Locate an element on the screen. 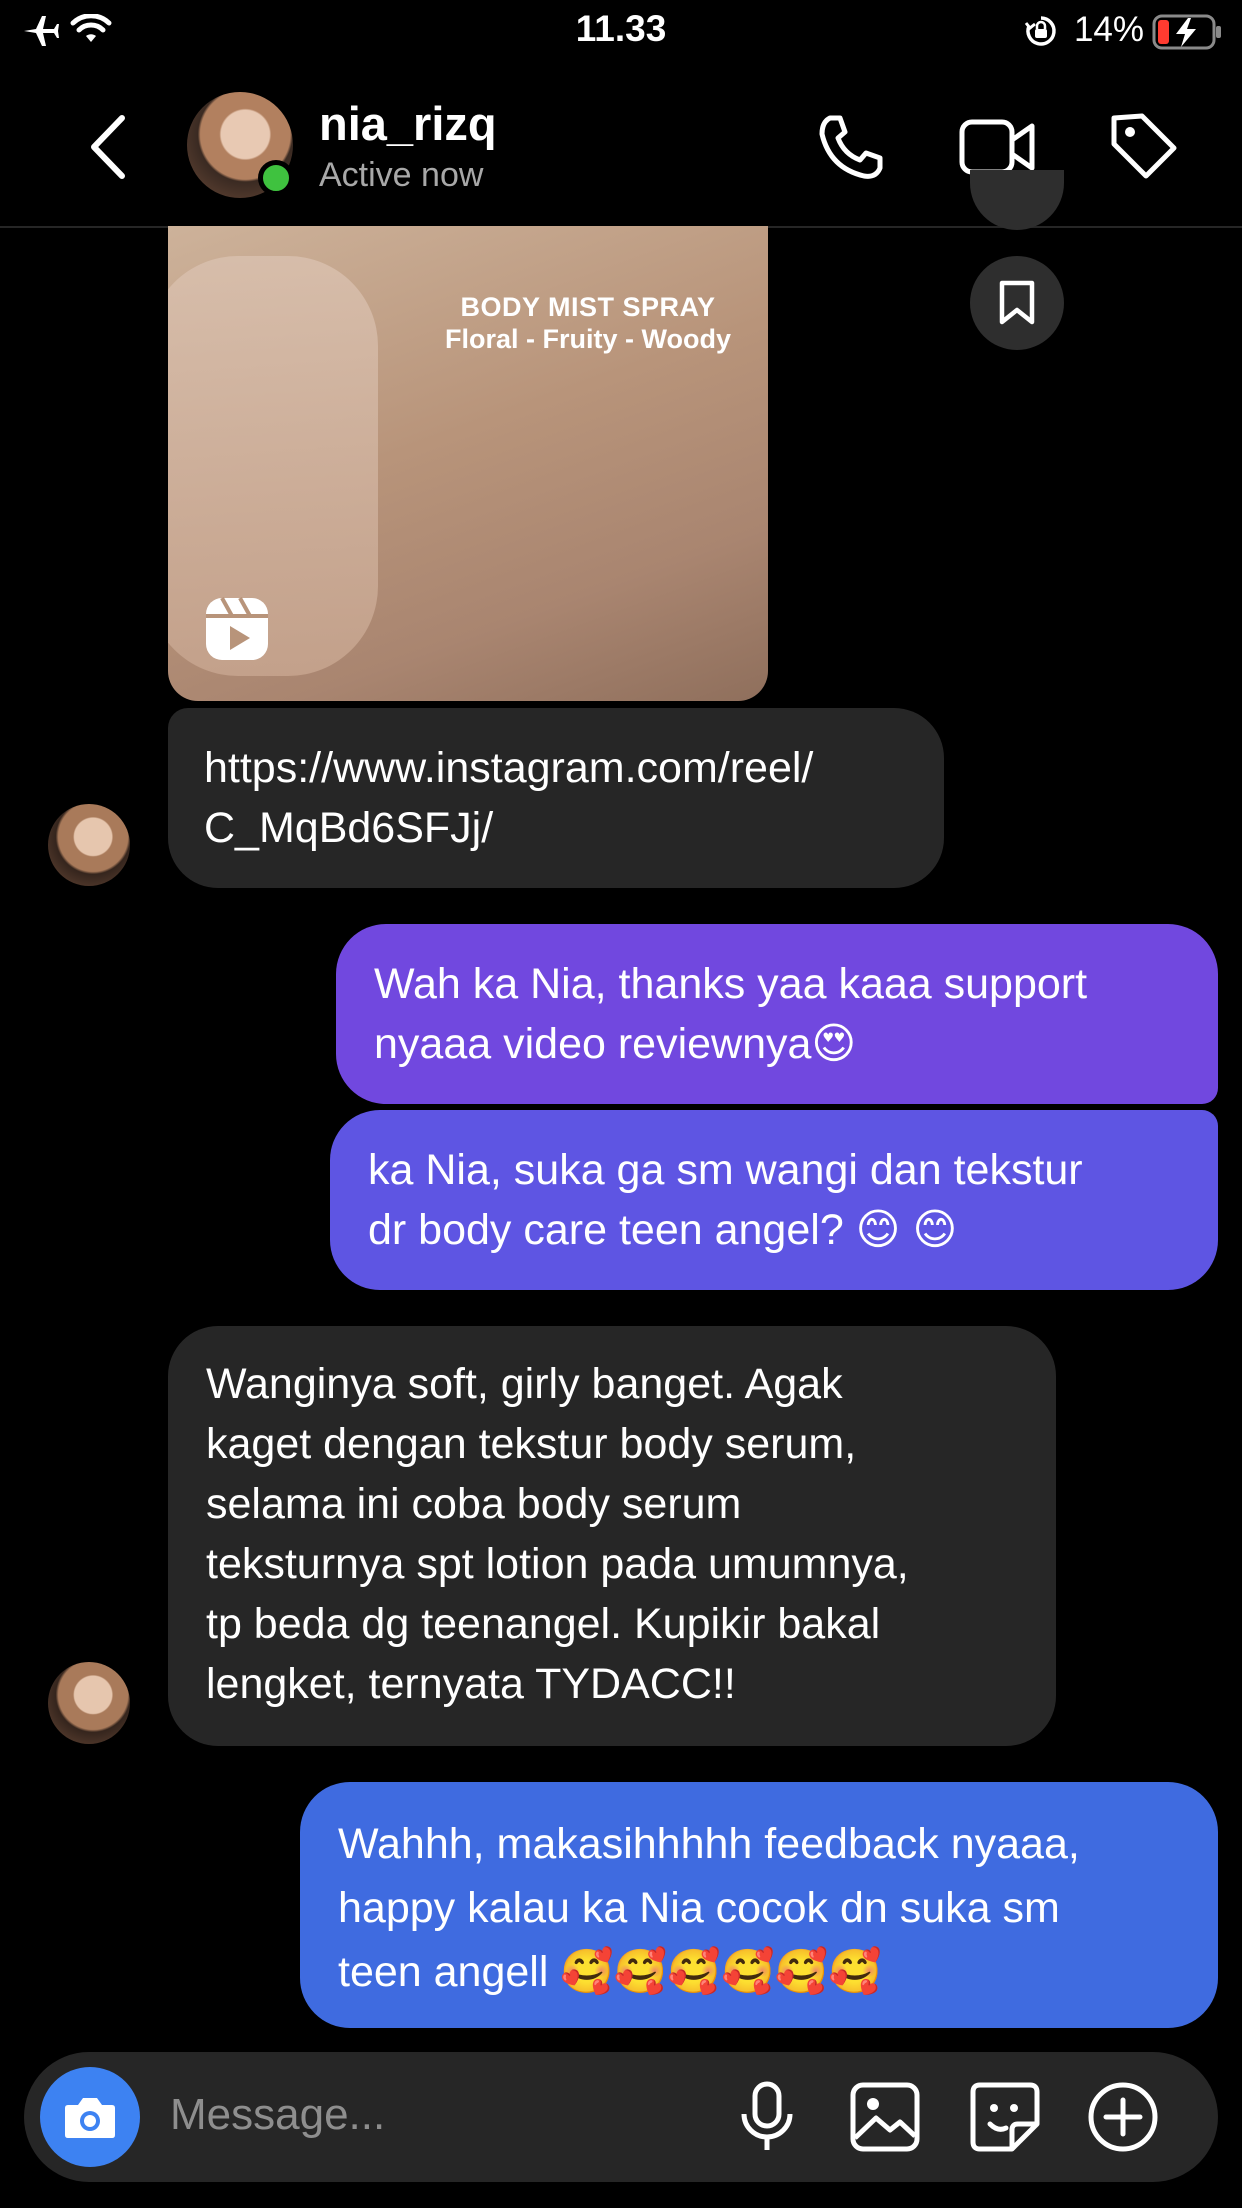  message-line: kaget dengan tekstur body serum, is located at coordinates (531, 1444).